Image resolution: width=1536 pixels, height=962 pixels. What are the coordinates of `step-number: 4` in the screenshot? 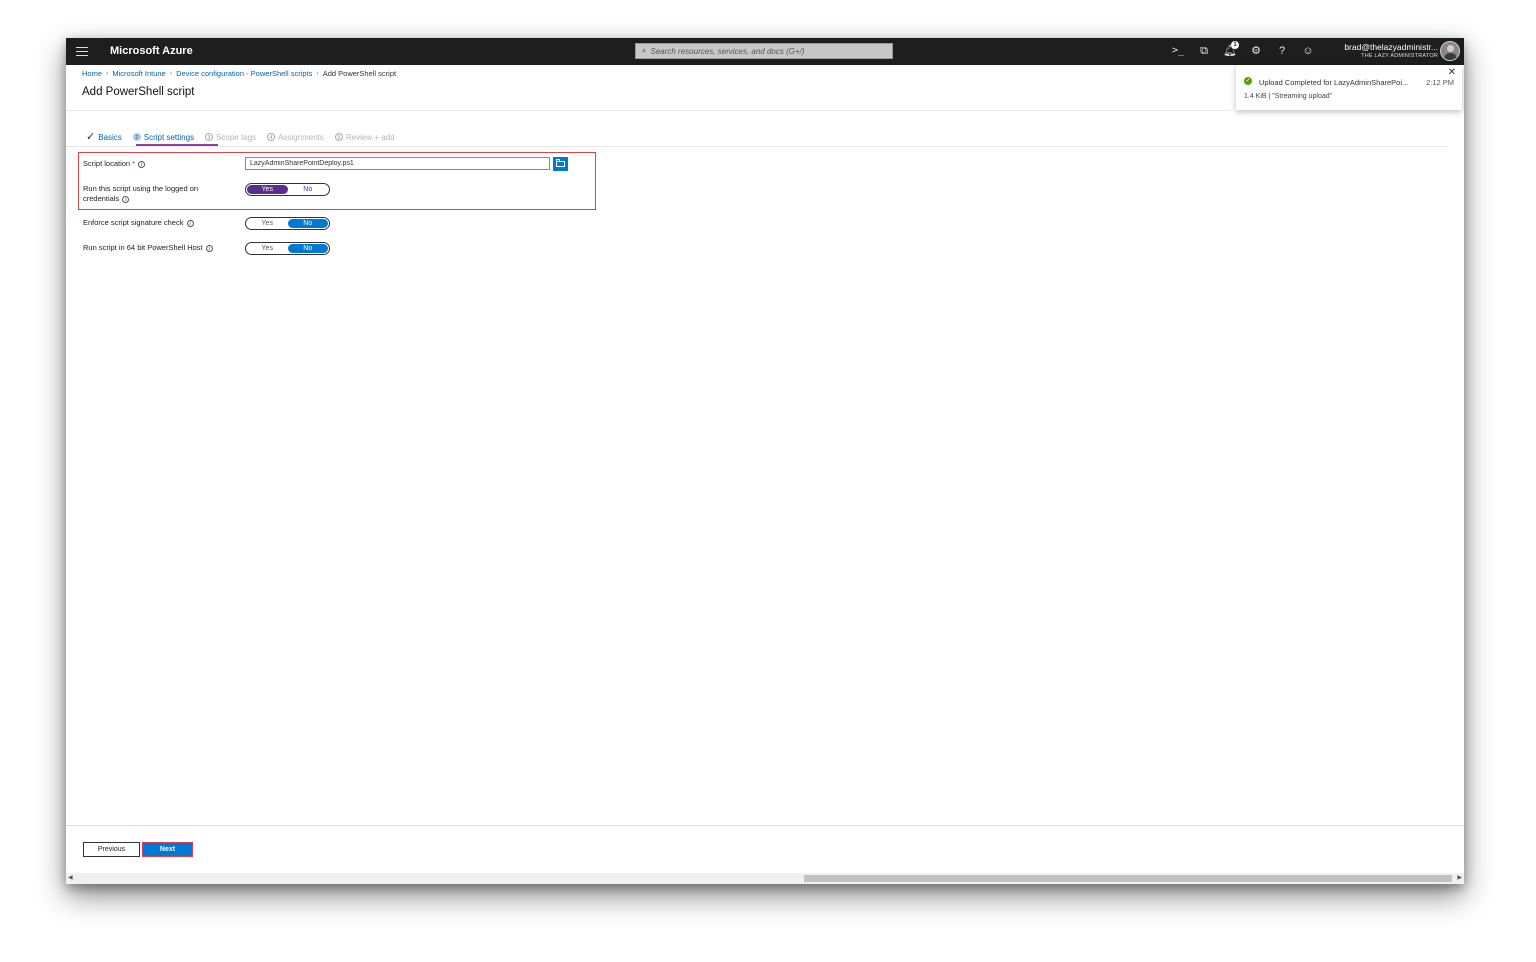 It's located at (271, 137).